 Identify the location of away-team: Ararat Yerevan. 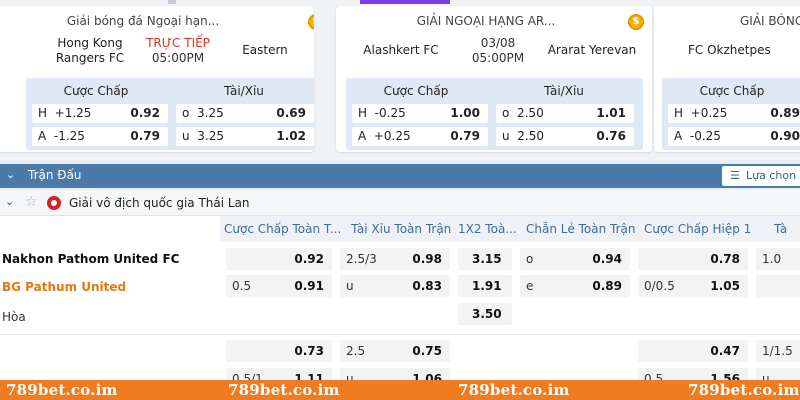
(592, 50).